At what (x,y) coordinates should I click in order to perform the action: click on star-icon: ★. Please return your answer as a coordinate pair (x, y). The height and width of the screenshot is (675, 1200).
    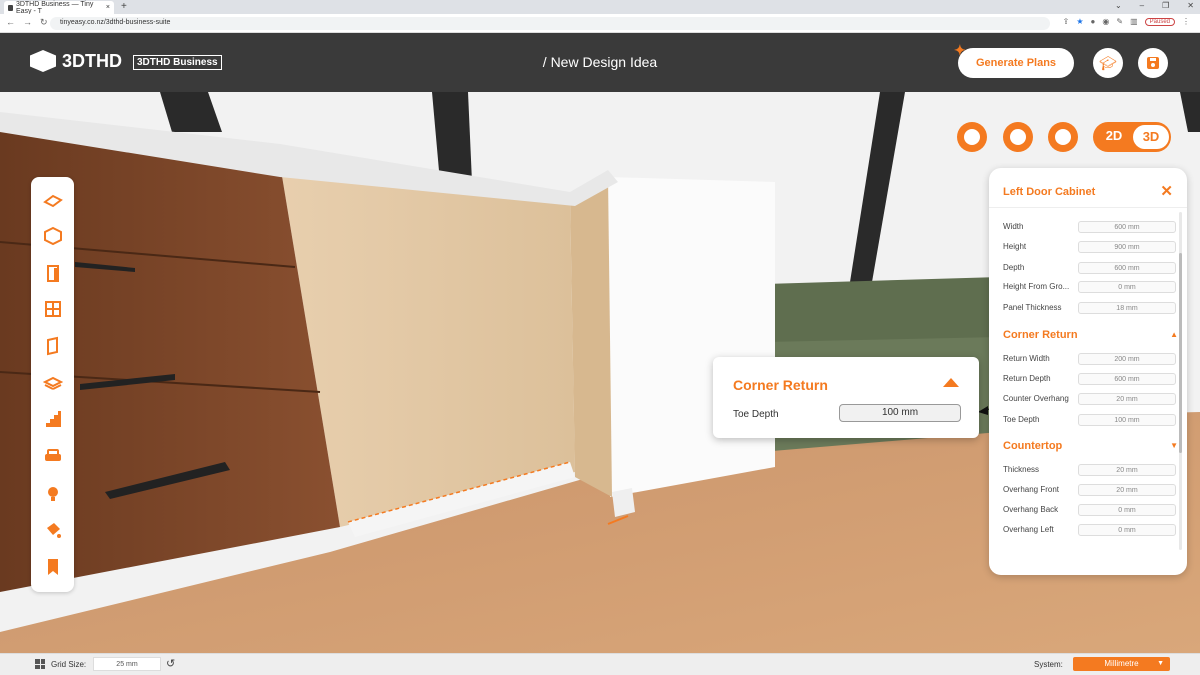
    Looking at the image, I should click on (1079, 21).